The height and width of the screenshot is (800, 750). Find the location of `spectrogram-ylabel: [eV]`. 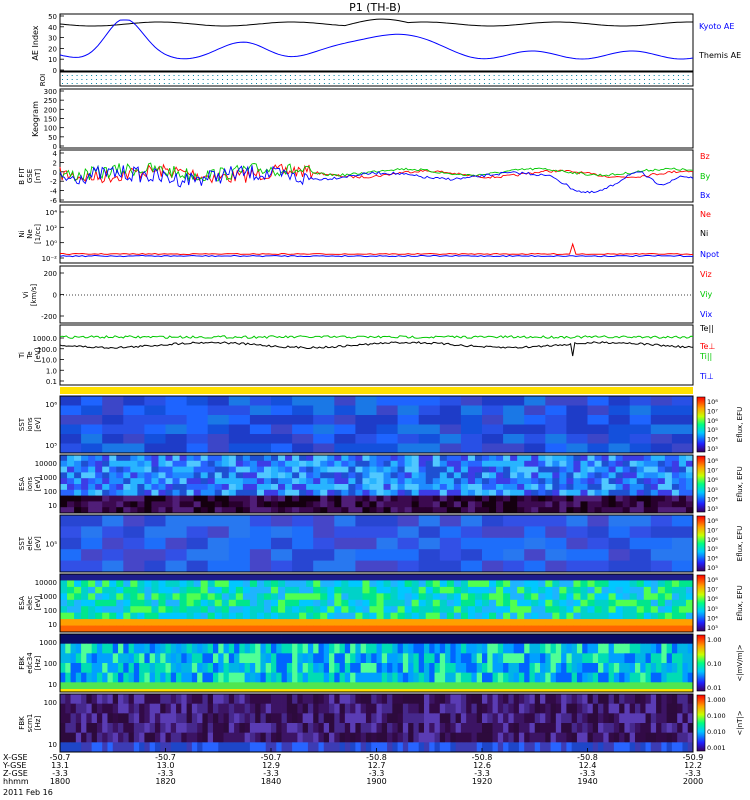

spectrogram-ylabel: [eV] is located at coordinates (38, 543).